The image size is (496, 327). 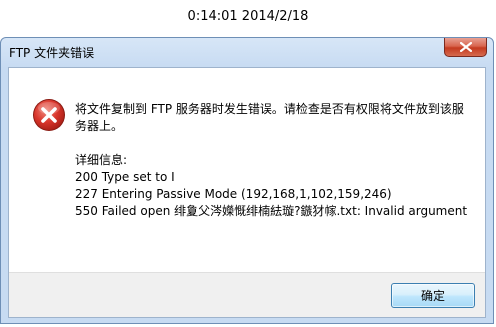 I want to click on dialog-titlebar: FTP 文件夹错误, so click(x=247, y=52).